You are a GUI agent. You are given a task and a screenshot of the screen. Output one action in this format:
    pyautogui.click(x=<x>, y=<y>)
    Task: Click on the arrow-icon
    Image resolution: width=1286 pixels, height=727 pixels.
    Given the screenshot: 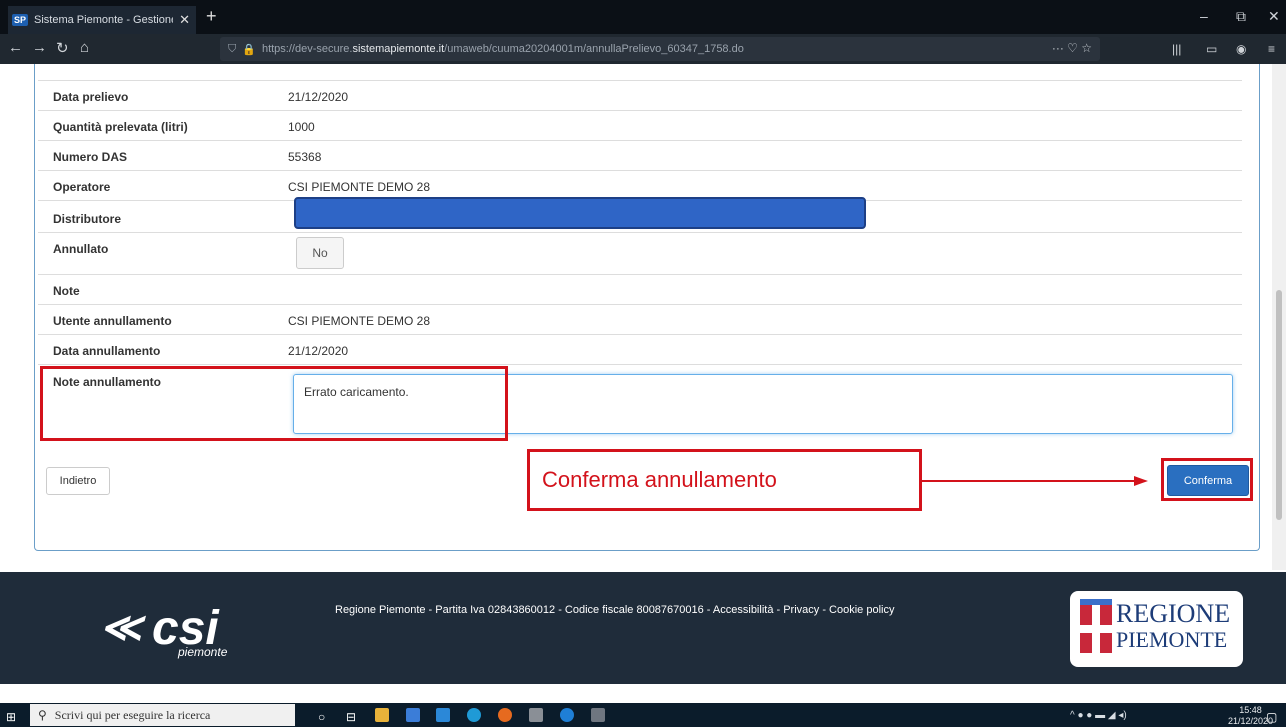 What is the action you would take?
    pyautogui.click(x=1035, y=481)
    